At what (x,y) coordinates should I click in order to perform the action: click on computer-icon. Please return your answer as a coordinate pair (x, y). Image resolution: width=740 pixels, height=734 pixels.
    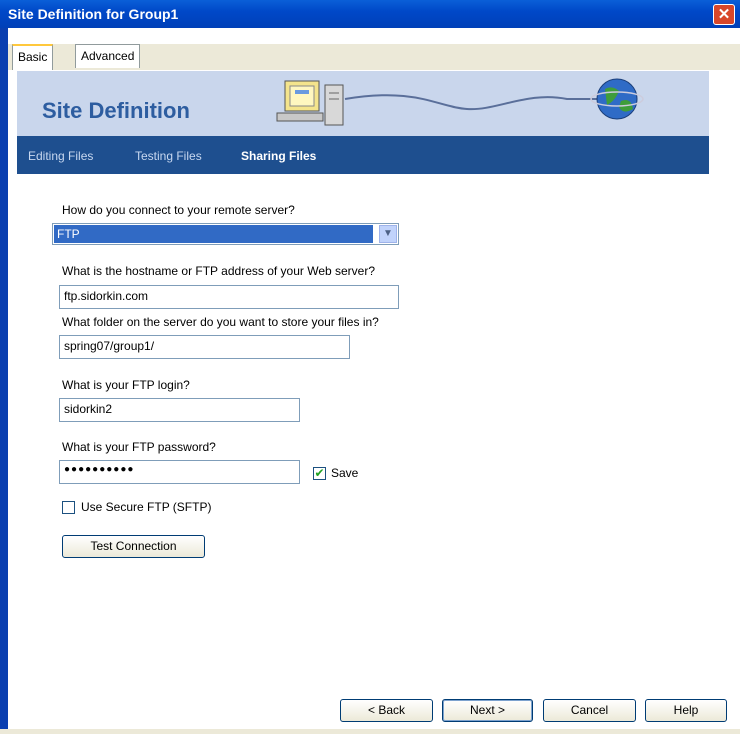
    Looking at the image, I should click on (310, 103).